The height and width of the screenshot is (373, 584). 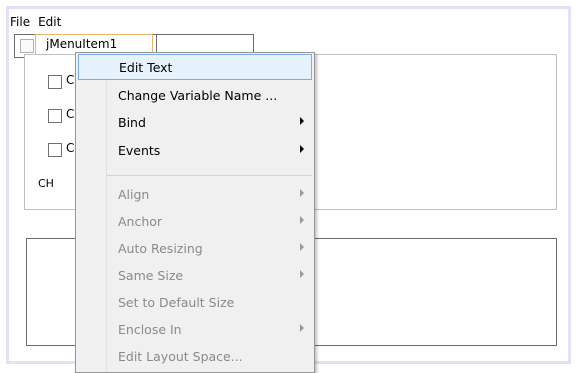 What do you see at coordinates (195, 221) in the screenshot?
I see `cm-item-anchor: Anchor` at bounding box center [195, 221].